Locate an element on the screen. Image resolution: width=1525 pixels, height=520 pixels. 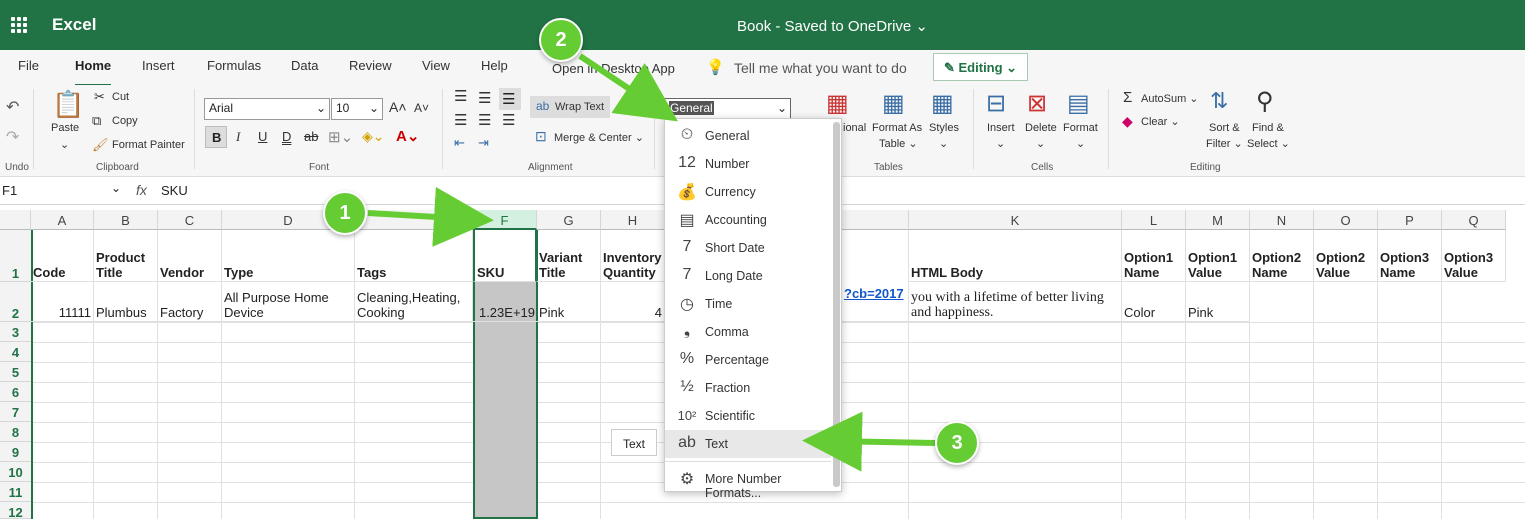
callout-3: 3 is located at coordinates (957, 443).